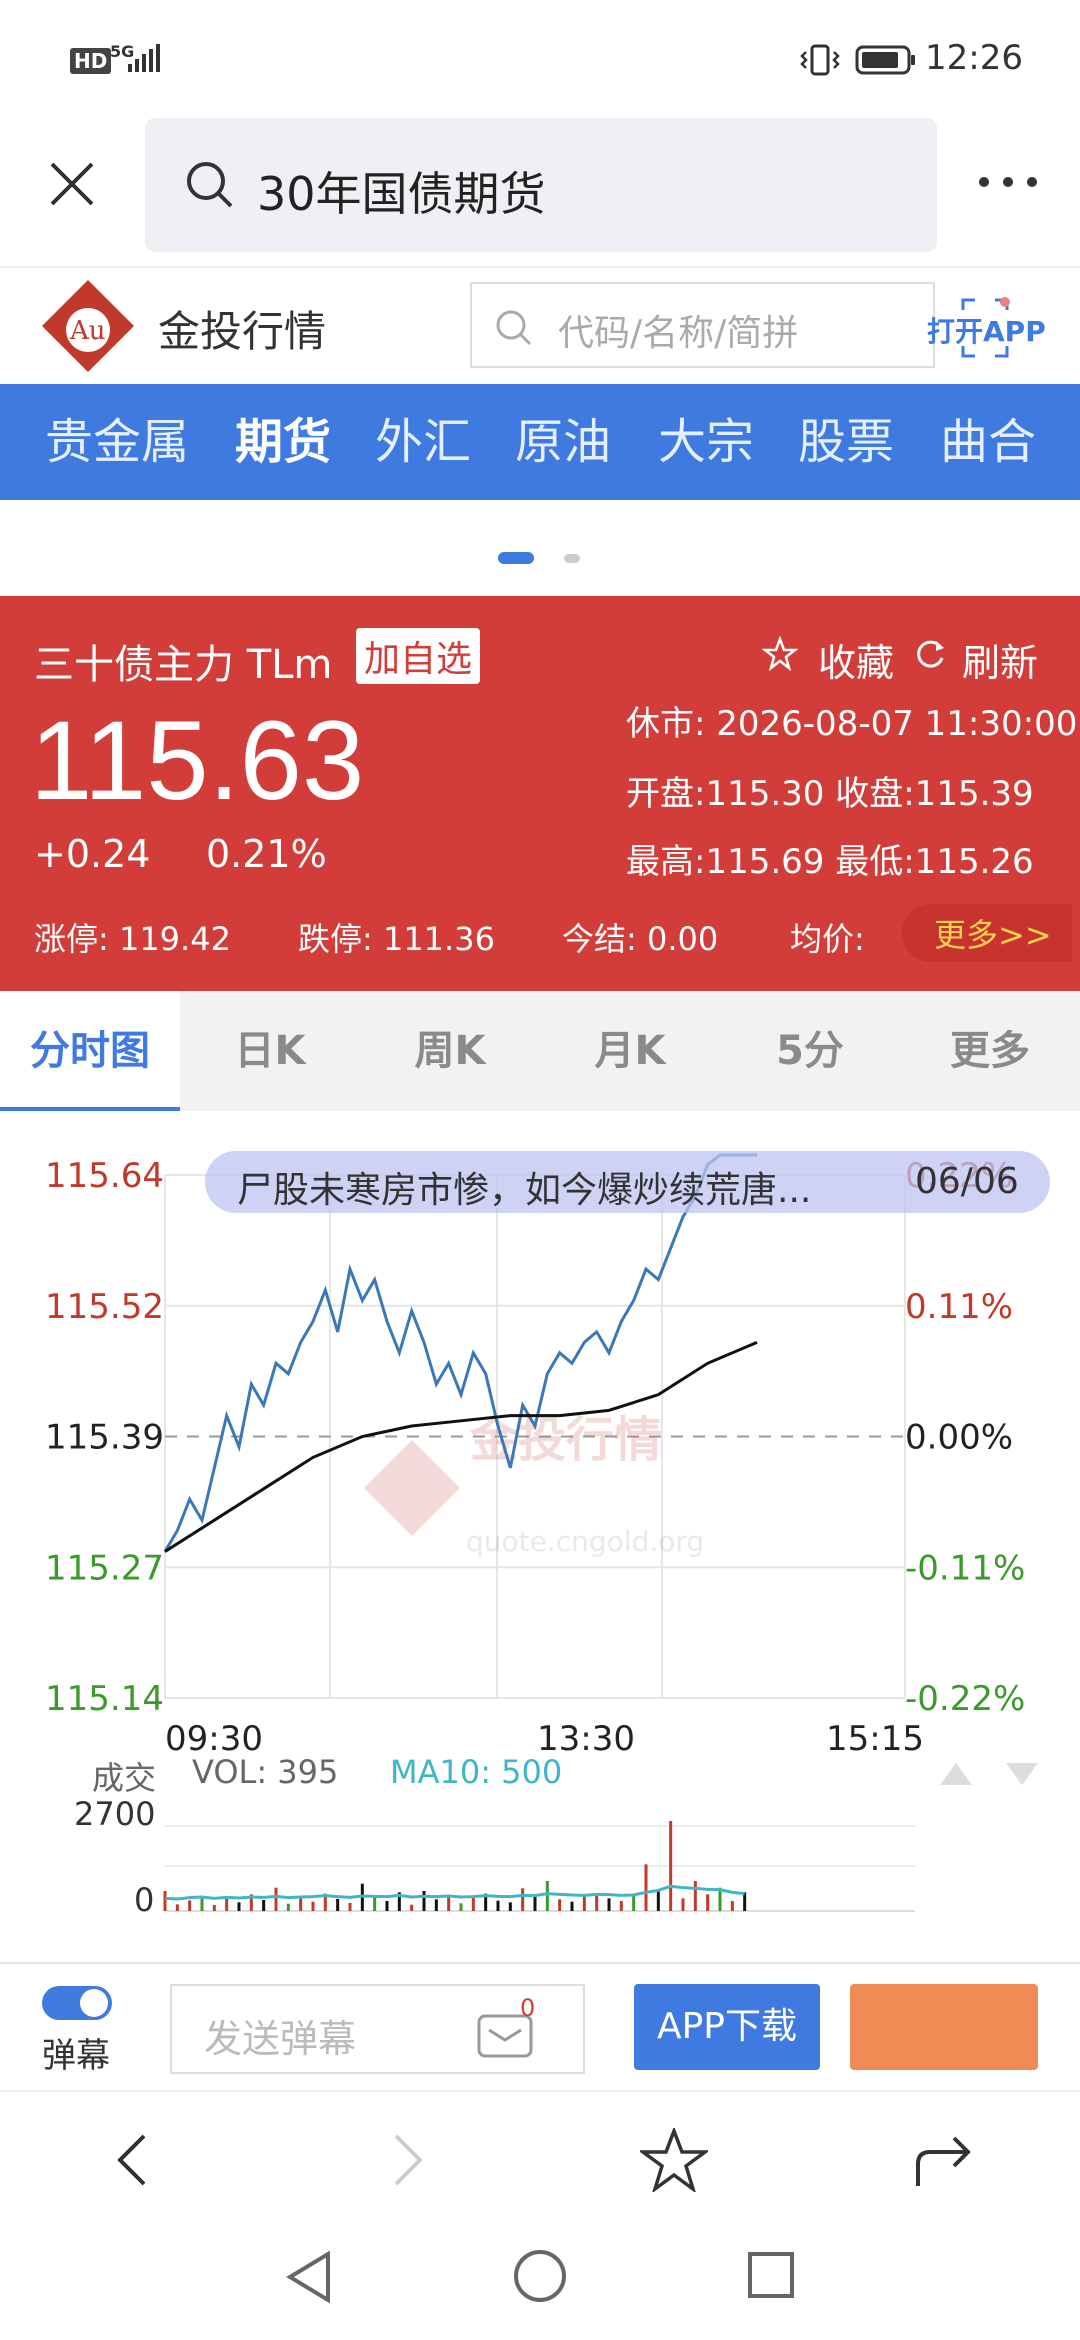 Image resolution: width=1080 pixels, height=2340 pixels. Describe the element at coordinates (423, 442) in the screenshot. I see `nav-item-forex: 外汇` at that location.